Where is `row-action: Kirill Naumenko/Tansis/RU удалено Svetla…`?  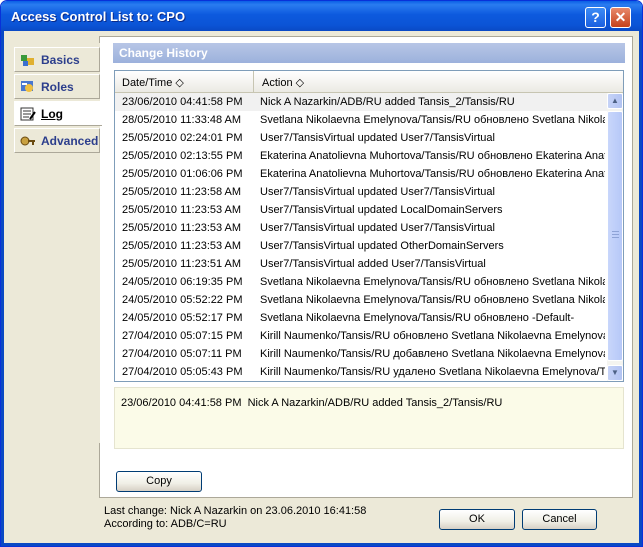
row-action: Kirill Naumenko/Tansis/RU удалено Svetla… is located at coordinates (432, 372).